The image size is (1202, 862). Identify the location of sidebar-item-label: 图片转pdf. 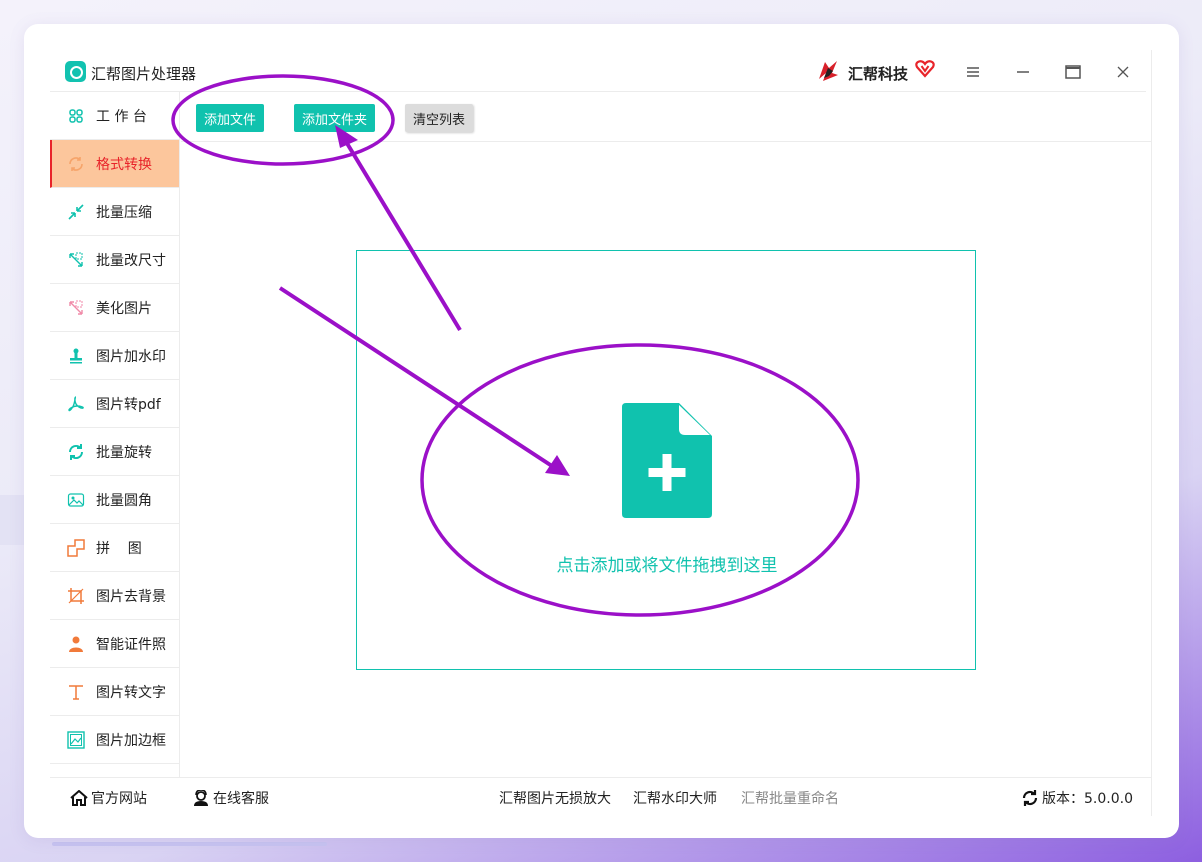
(128, 404).